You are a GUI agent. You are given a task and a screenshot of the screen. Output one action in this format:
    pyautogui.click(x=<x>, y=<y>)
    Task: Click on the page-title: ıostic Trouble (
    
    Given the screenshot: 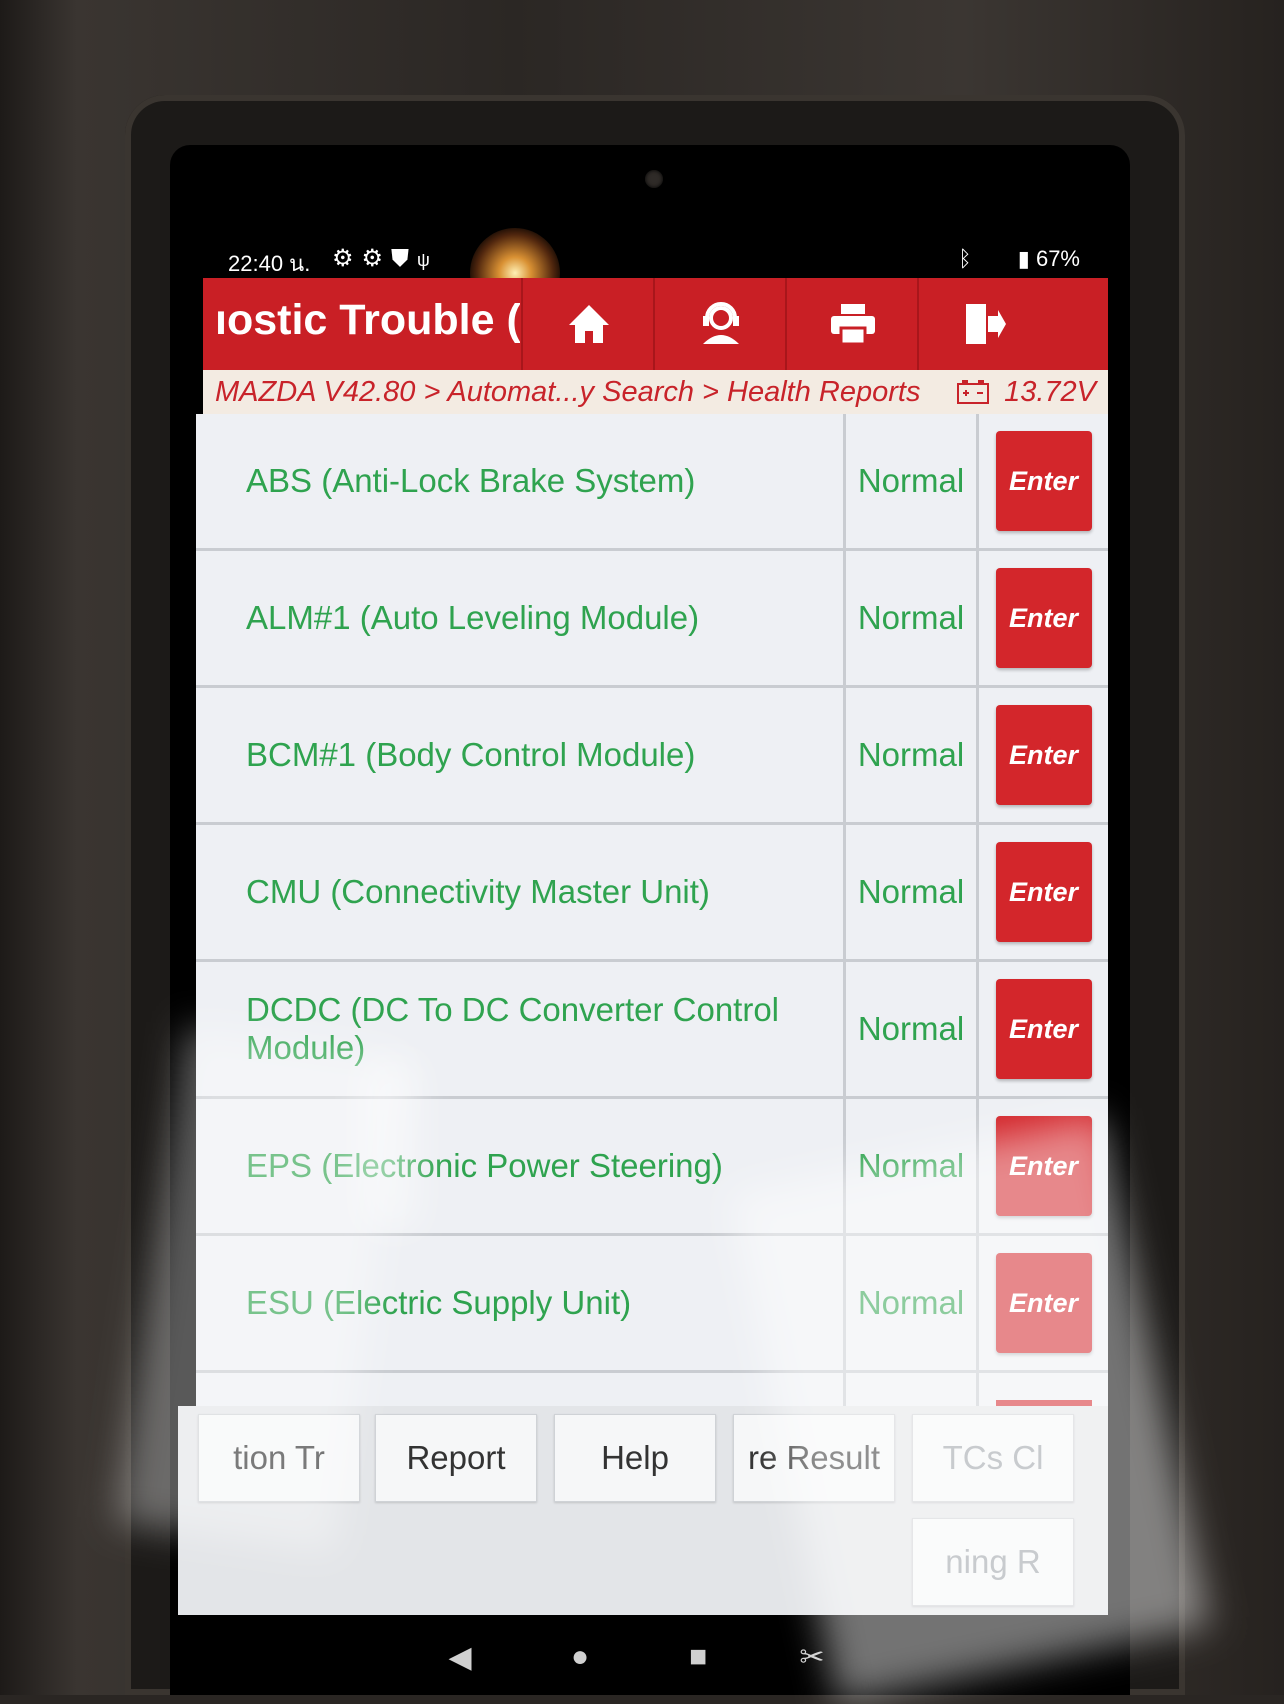 What is the action you would take?
    pyautogui.click(x=367, y=320)
    